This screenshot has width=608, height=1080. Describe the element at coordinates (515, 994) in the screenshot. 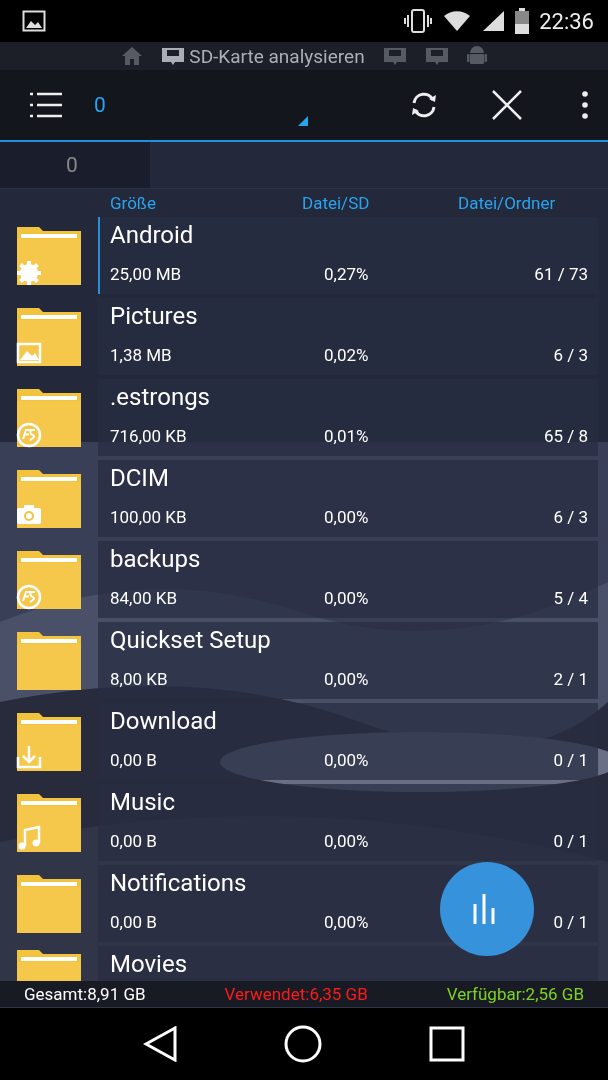

I see `storage-total: Verfügbar:2,56 GB` at that location.